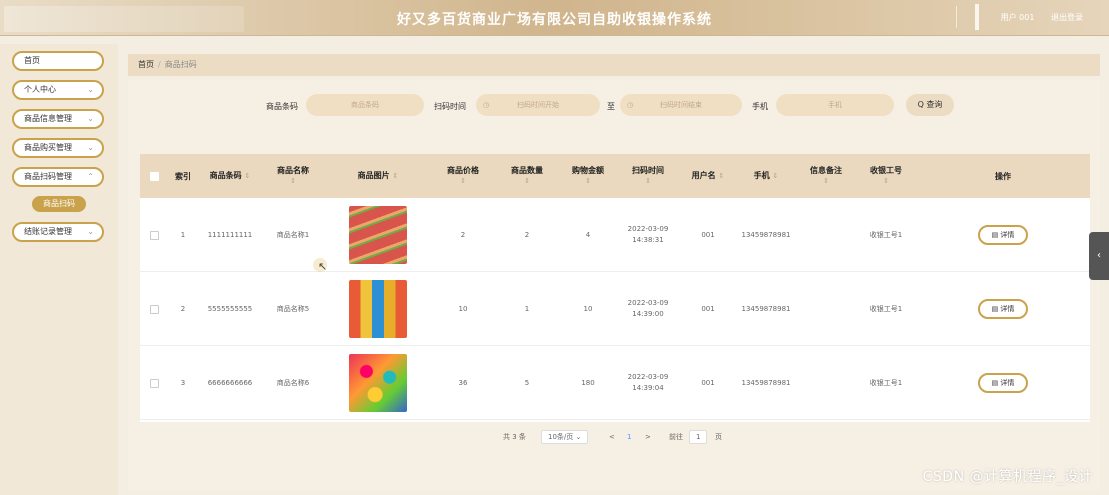  I want to click on mouse-cursor-icon: ↖, so click(323, 266).